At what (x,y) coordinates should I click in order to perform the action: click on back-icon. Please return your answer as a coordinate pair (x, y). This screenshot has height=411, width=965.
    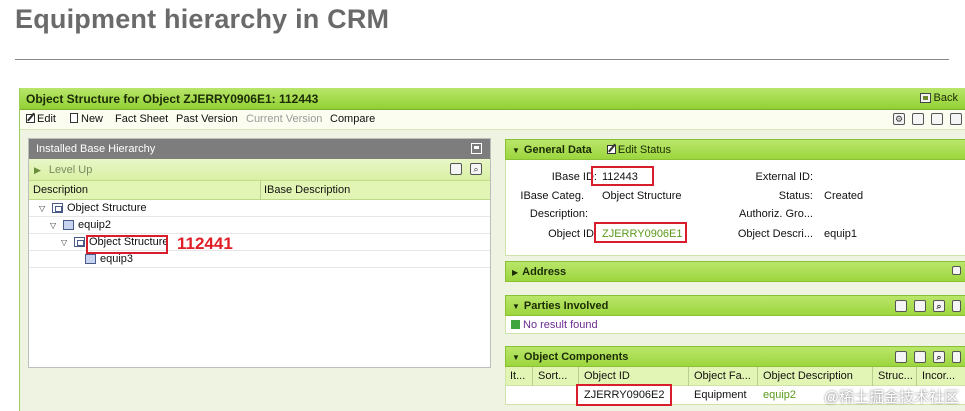
    Looking at the image, I should click on (925, 98).